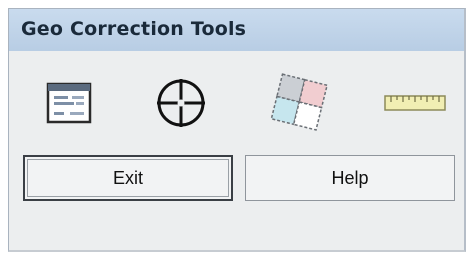  I want to click on exit-button: Exit, so click(128, 178).